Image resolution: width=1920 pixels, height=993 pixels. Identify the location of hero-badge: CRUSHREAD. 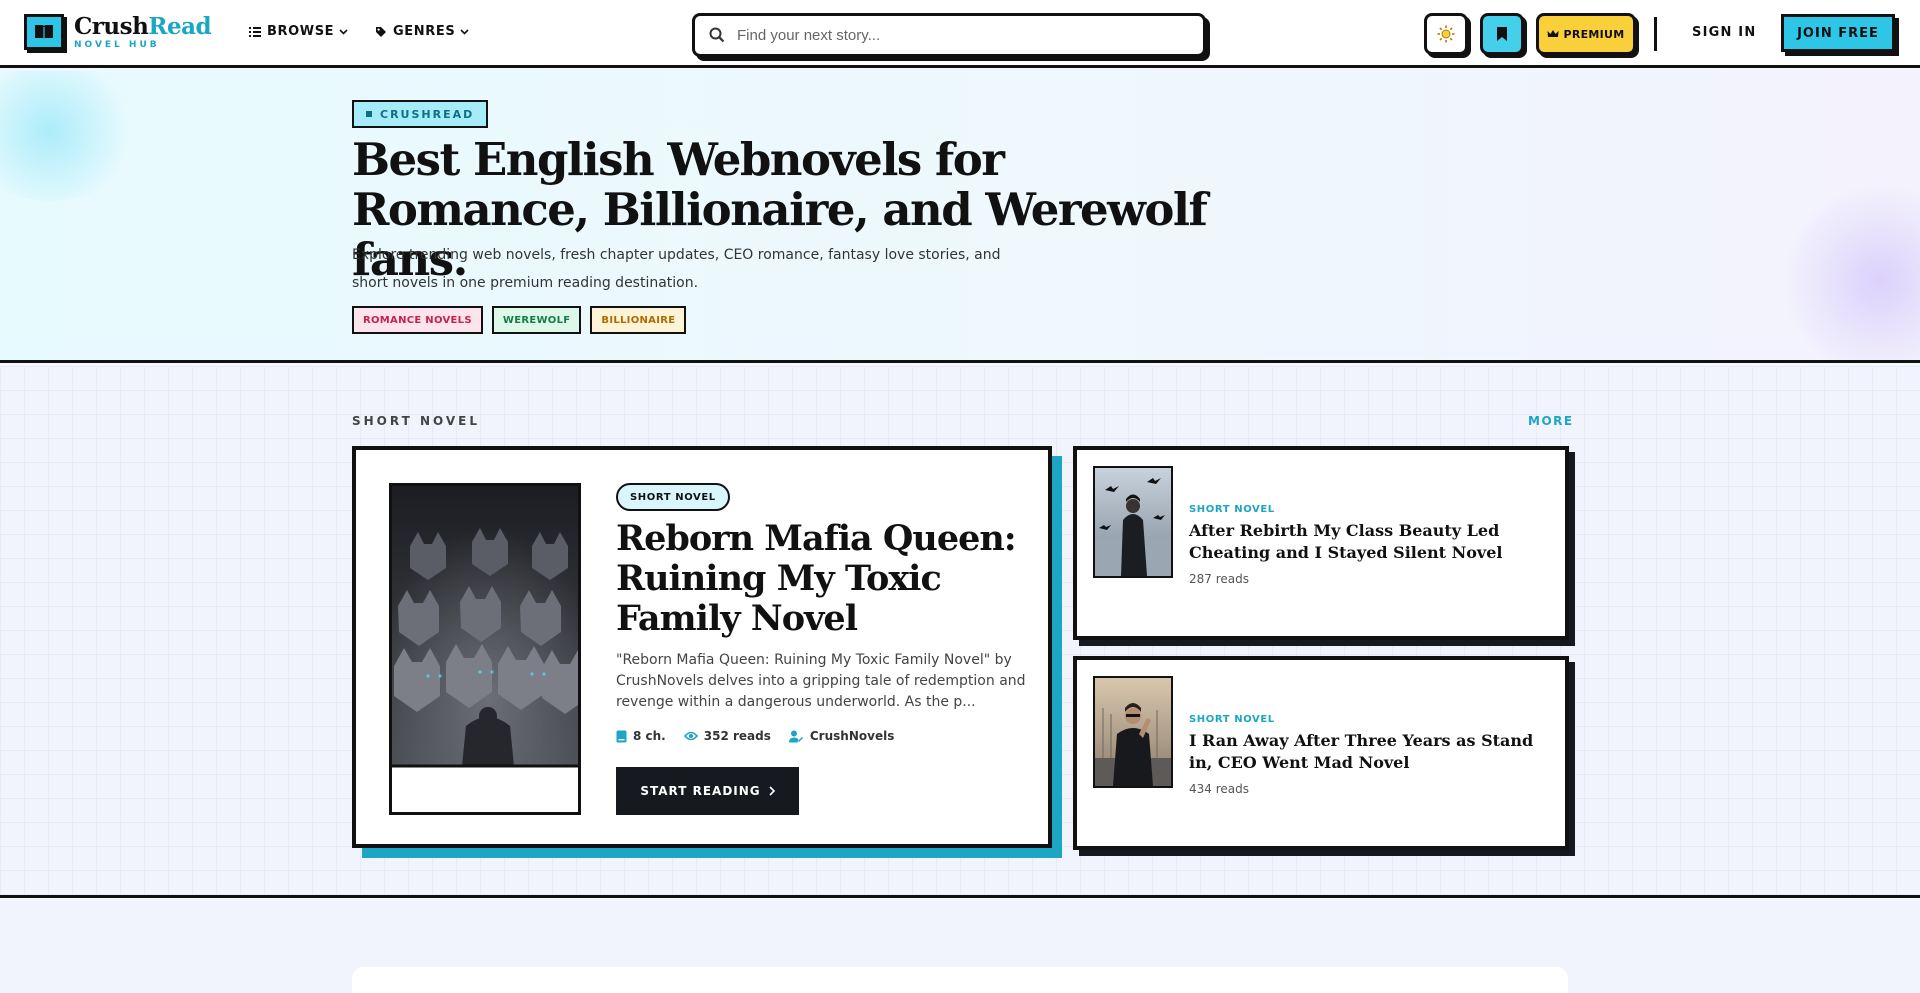
(420, 114).